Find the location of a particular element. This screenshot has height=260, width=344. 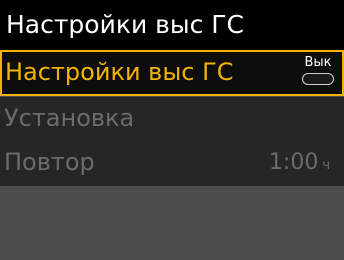

menu-item-label: Установка is located at coordinates (69, 118).